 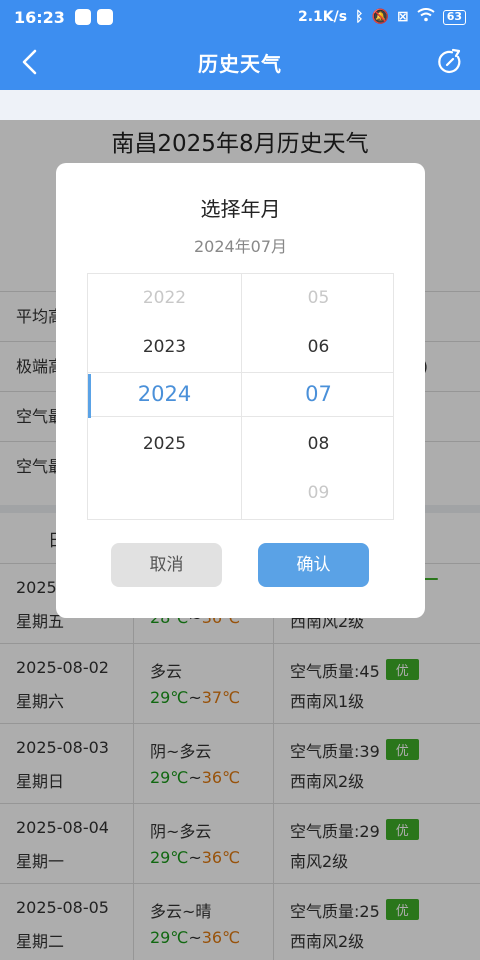 I want to click on selection-line-top, so click(x=240, y=372).